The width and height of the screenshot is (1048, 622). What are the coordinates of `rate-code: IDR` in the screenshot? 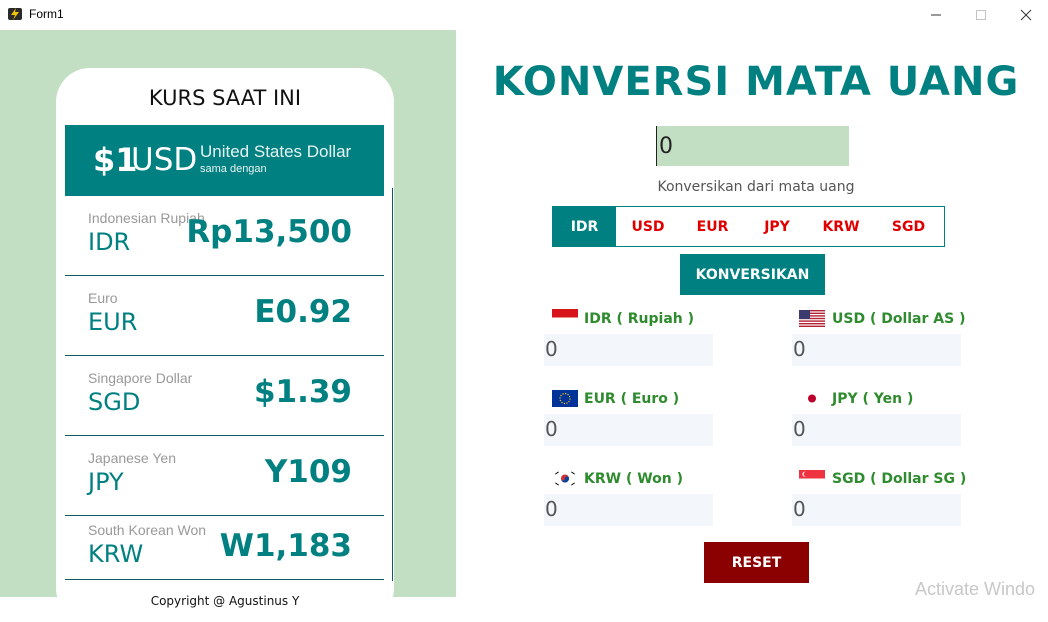 It's located at (109, 242).